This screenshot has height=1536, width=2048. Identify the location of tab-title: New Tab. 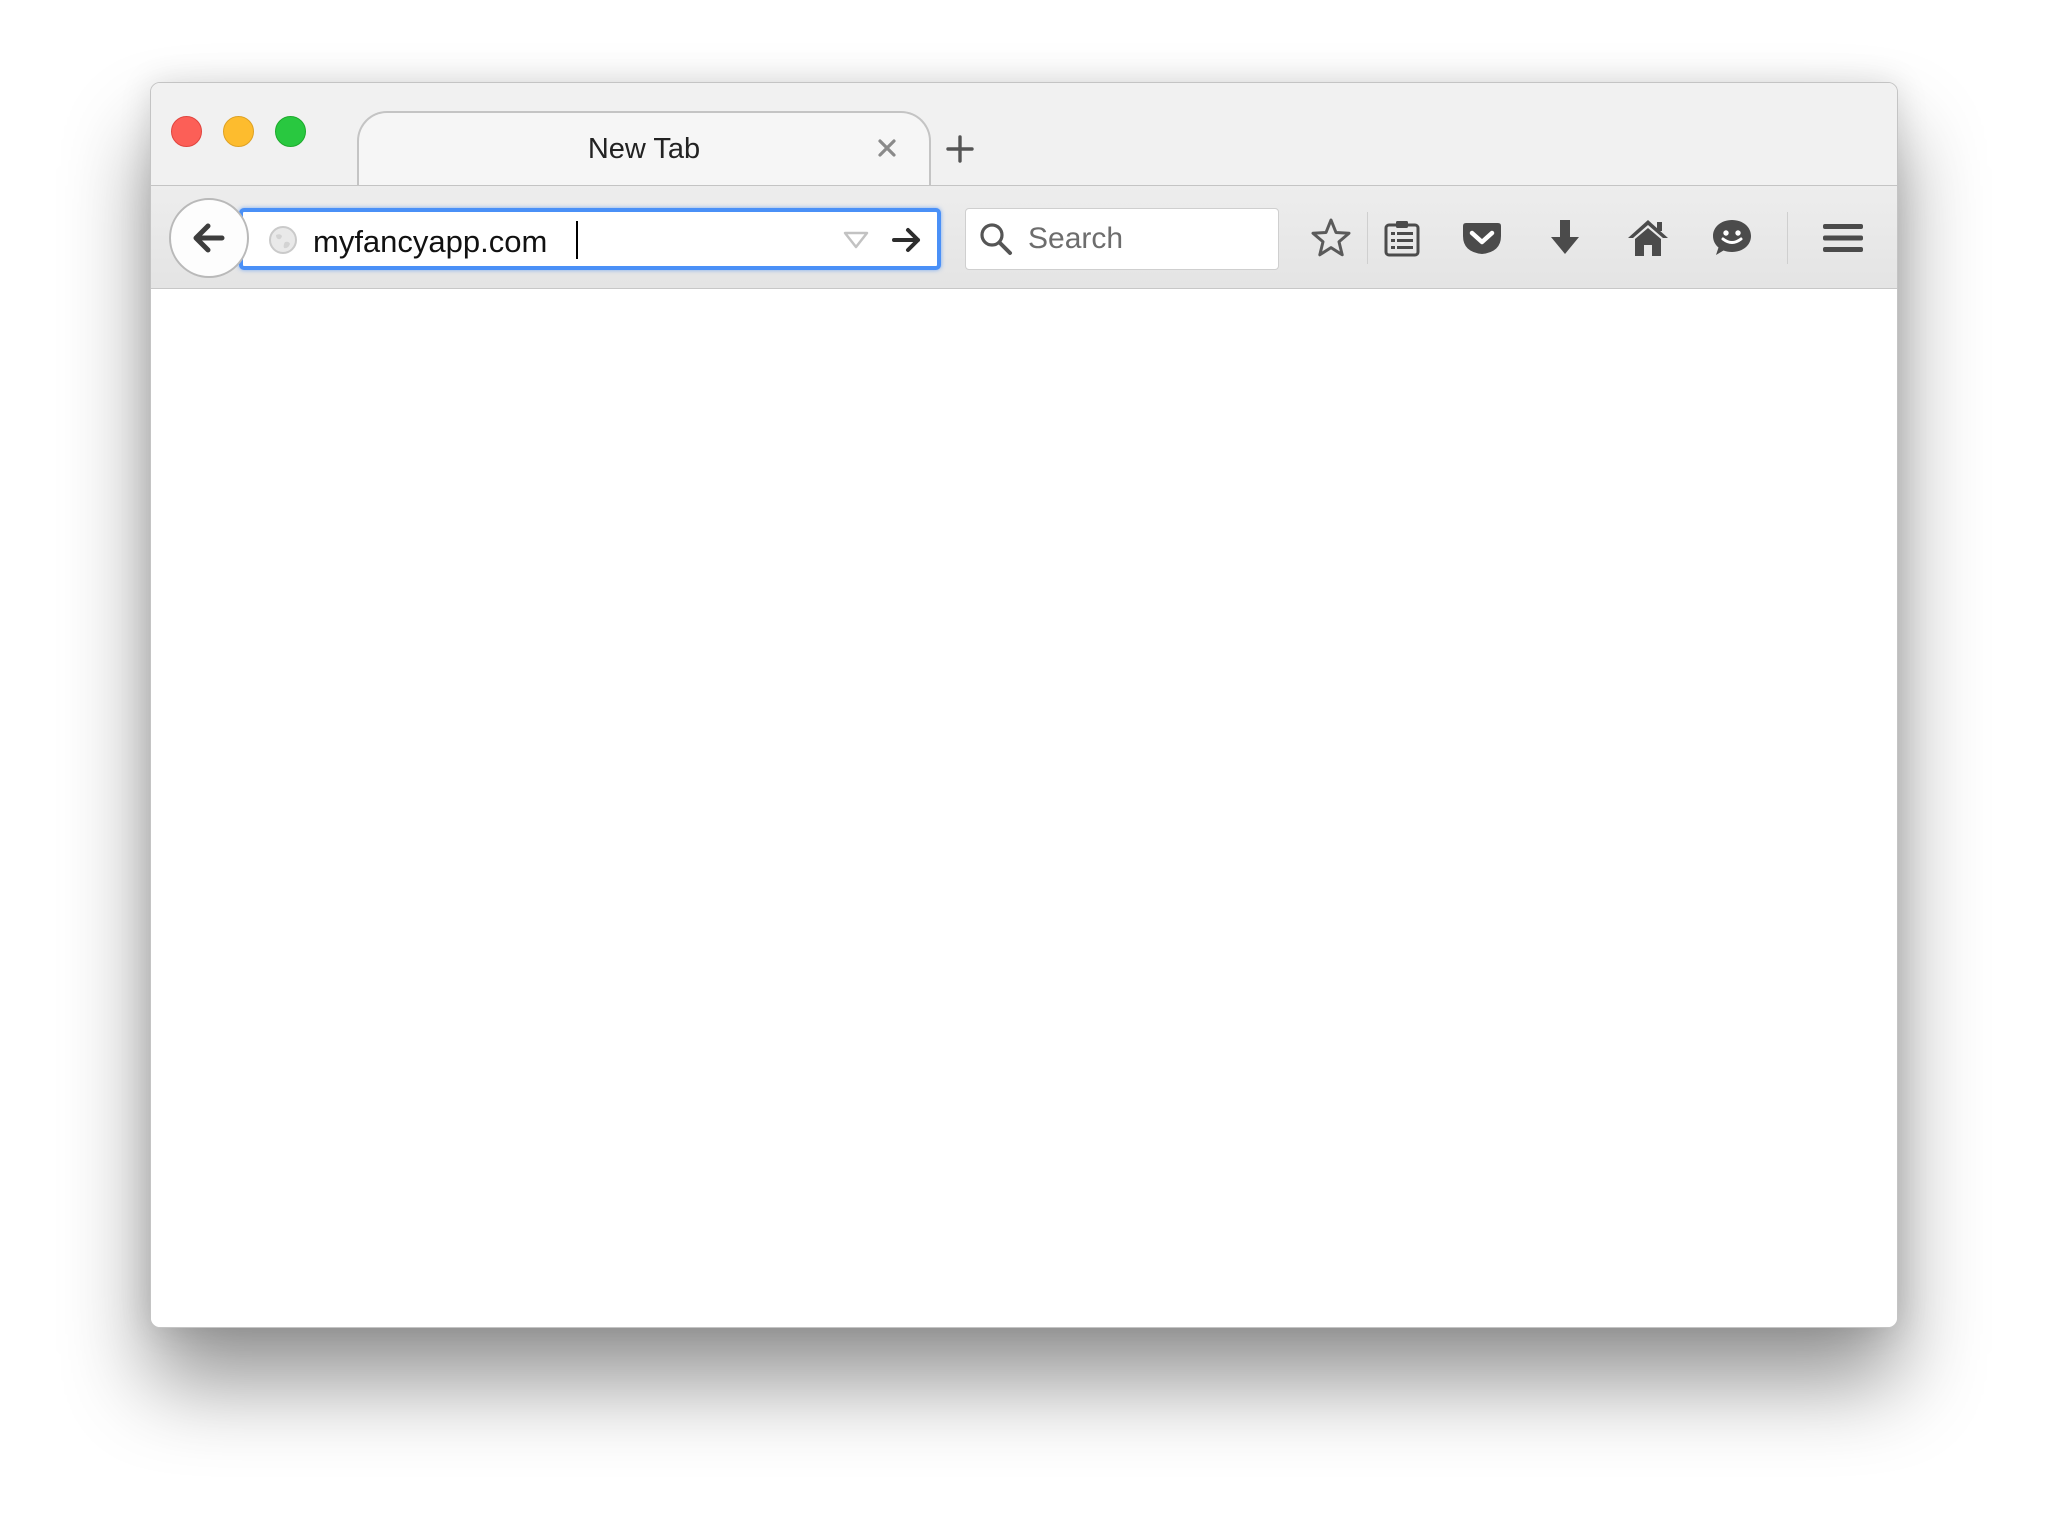
(644, 149).